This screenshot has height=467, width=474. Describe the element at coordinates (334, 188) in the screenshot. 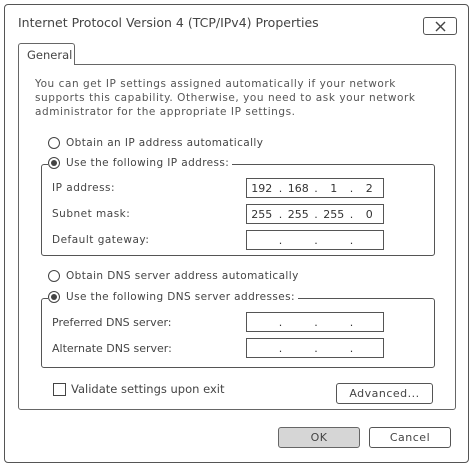

I see `ip-octet-3: 1` at that location.